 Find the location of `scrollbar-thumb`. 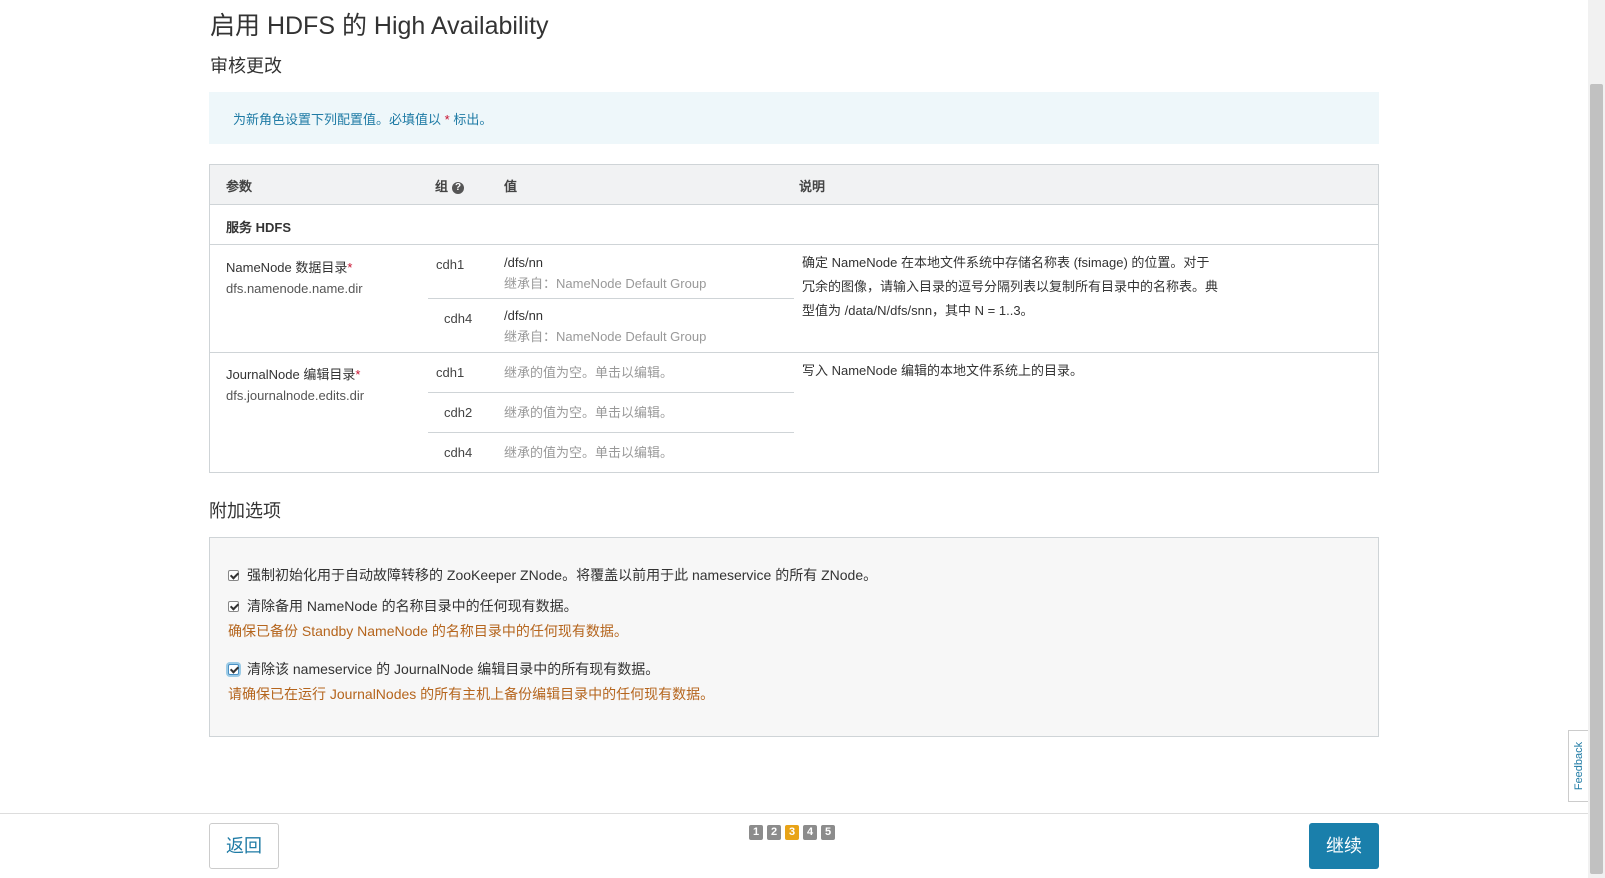

scrollbar-thumb is located at coordinates (1596, 479).